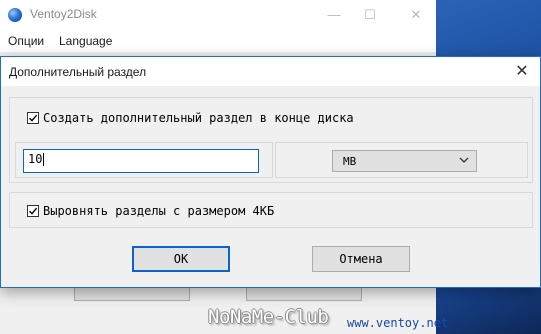 The width and height of the screenshot is (541, 334). Describe the element at coordinates (85, 41) in the screenshot. I see `menu-language: Language` at that location.